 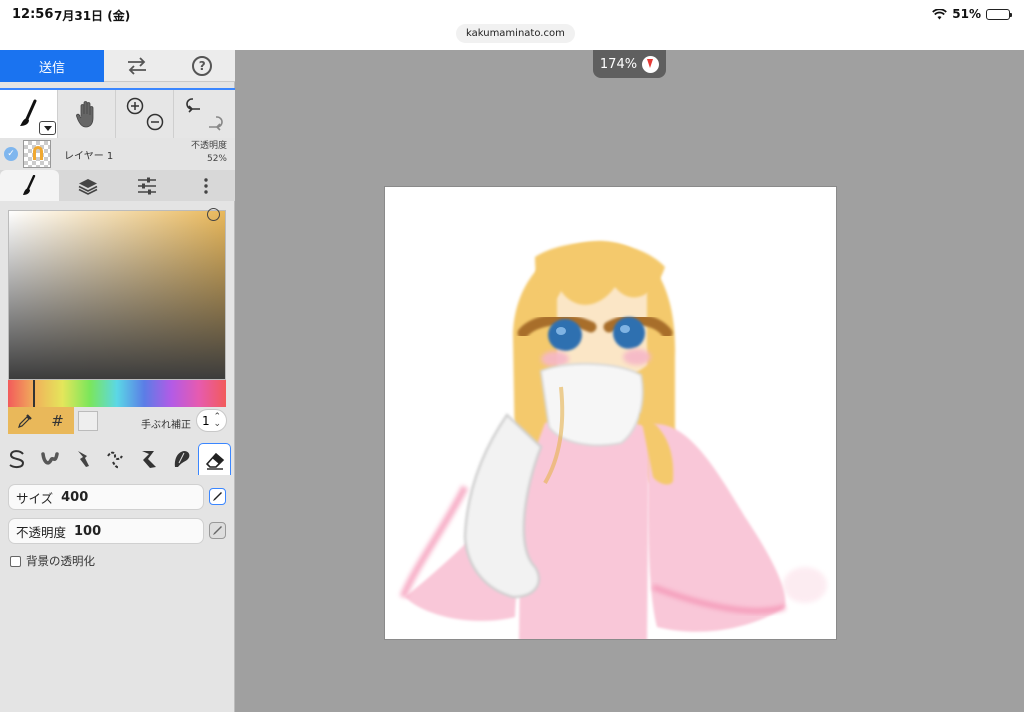 What do you see at coordinates (999, 14) in the screenshot?
I see `battery-icon` at bounding box center [999, 14].